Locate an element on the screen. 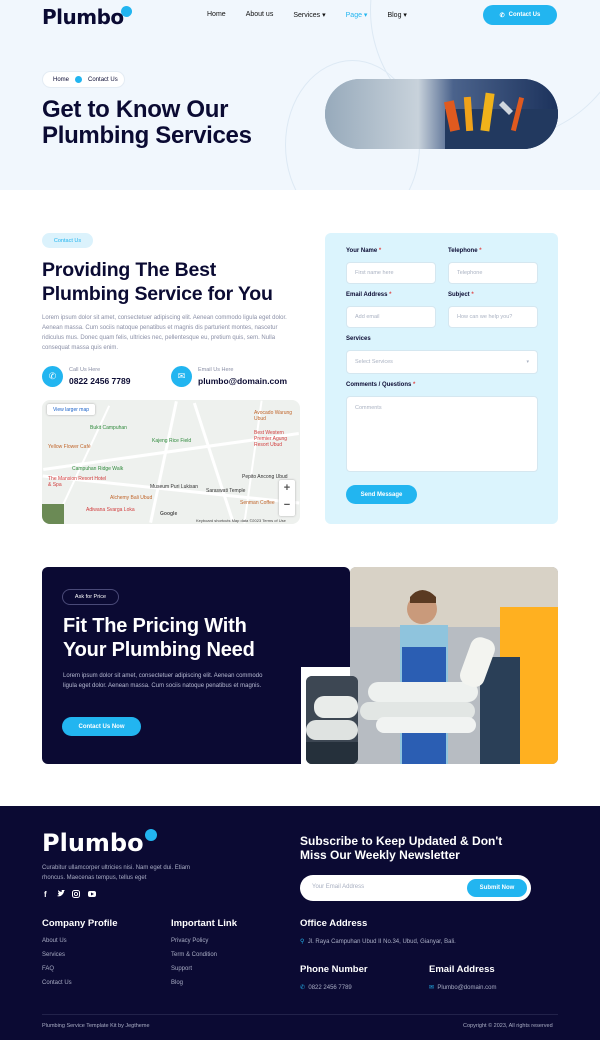 The image size is (600, 1040). plumber-photo-notch is located at coordinates (332, 720).